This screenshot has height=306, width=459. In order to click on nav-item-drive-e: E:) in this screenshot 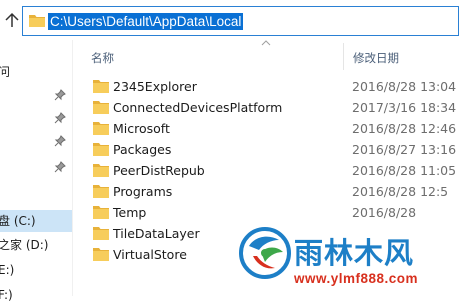, I will do `click(36, 270)`.